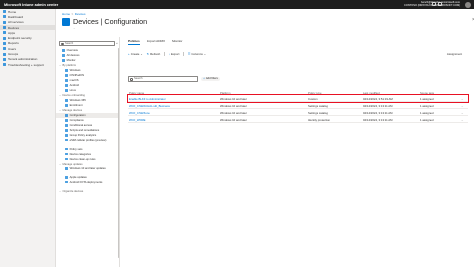 The width and height of the screenshot is (474, 267). What do you see at coordinates (71, 60) in the screenshot?
I see `menu-item-label: Monitor` at bounding box center [71, 60].